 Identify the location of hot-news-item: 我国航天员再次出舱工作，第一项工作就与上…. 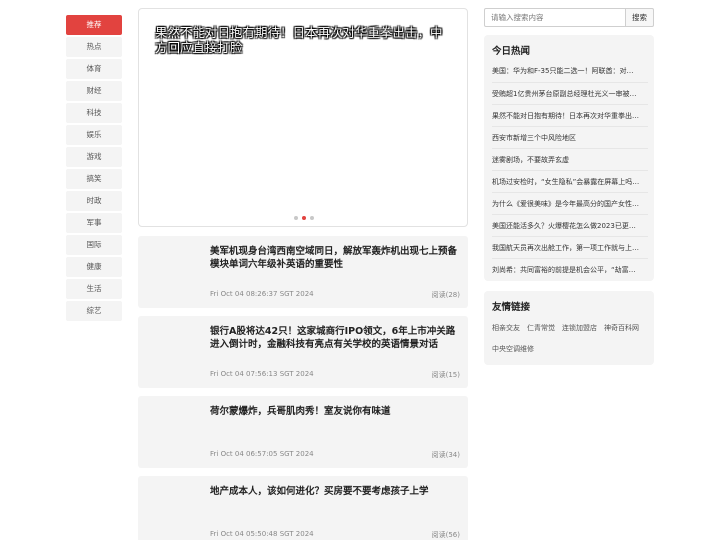
(570, 247).